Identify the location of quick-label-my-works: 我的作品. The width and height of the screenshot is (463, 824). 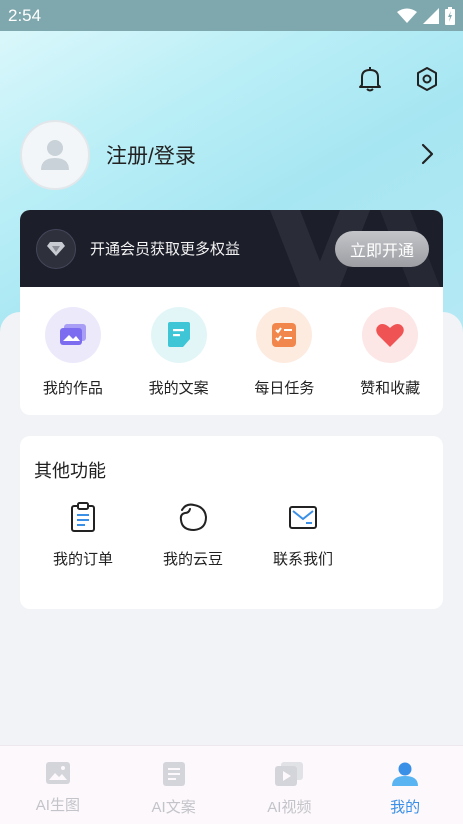
(72, 388).